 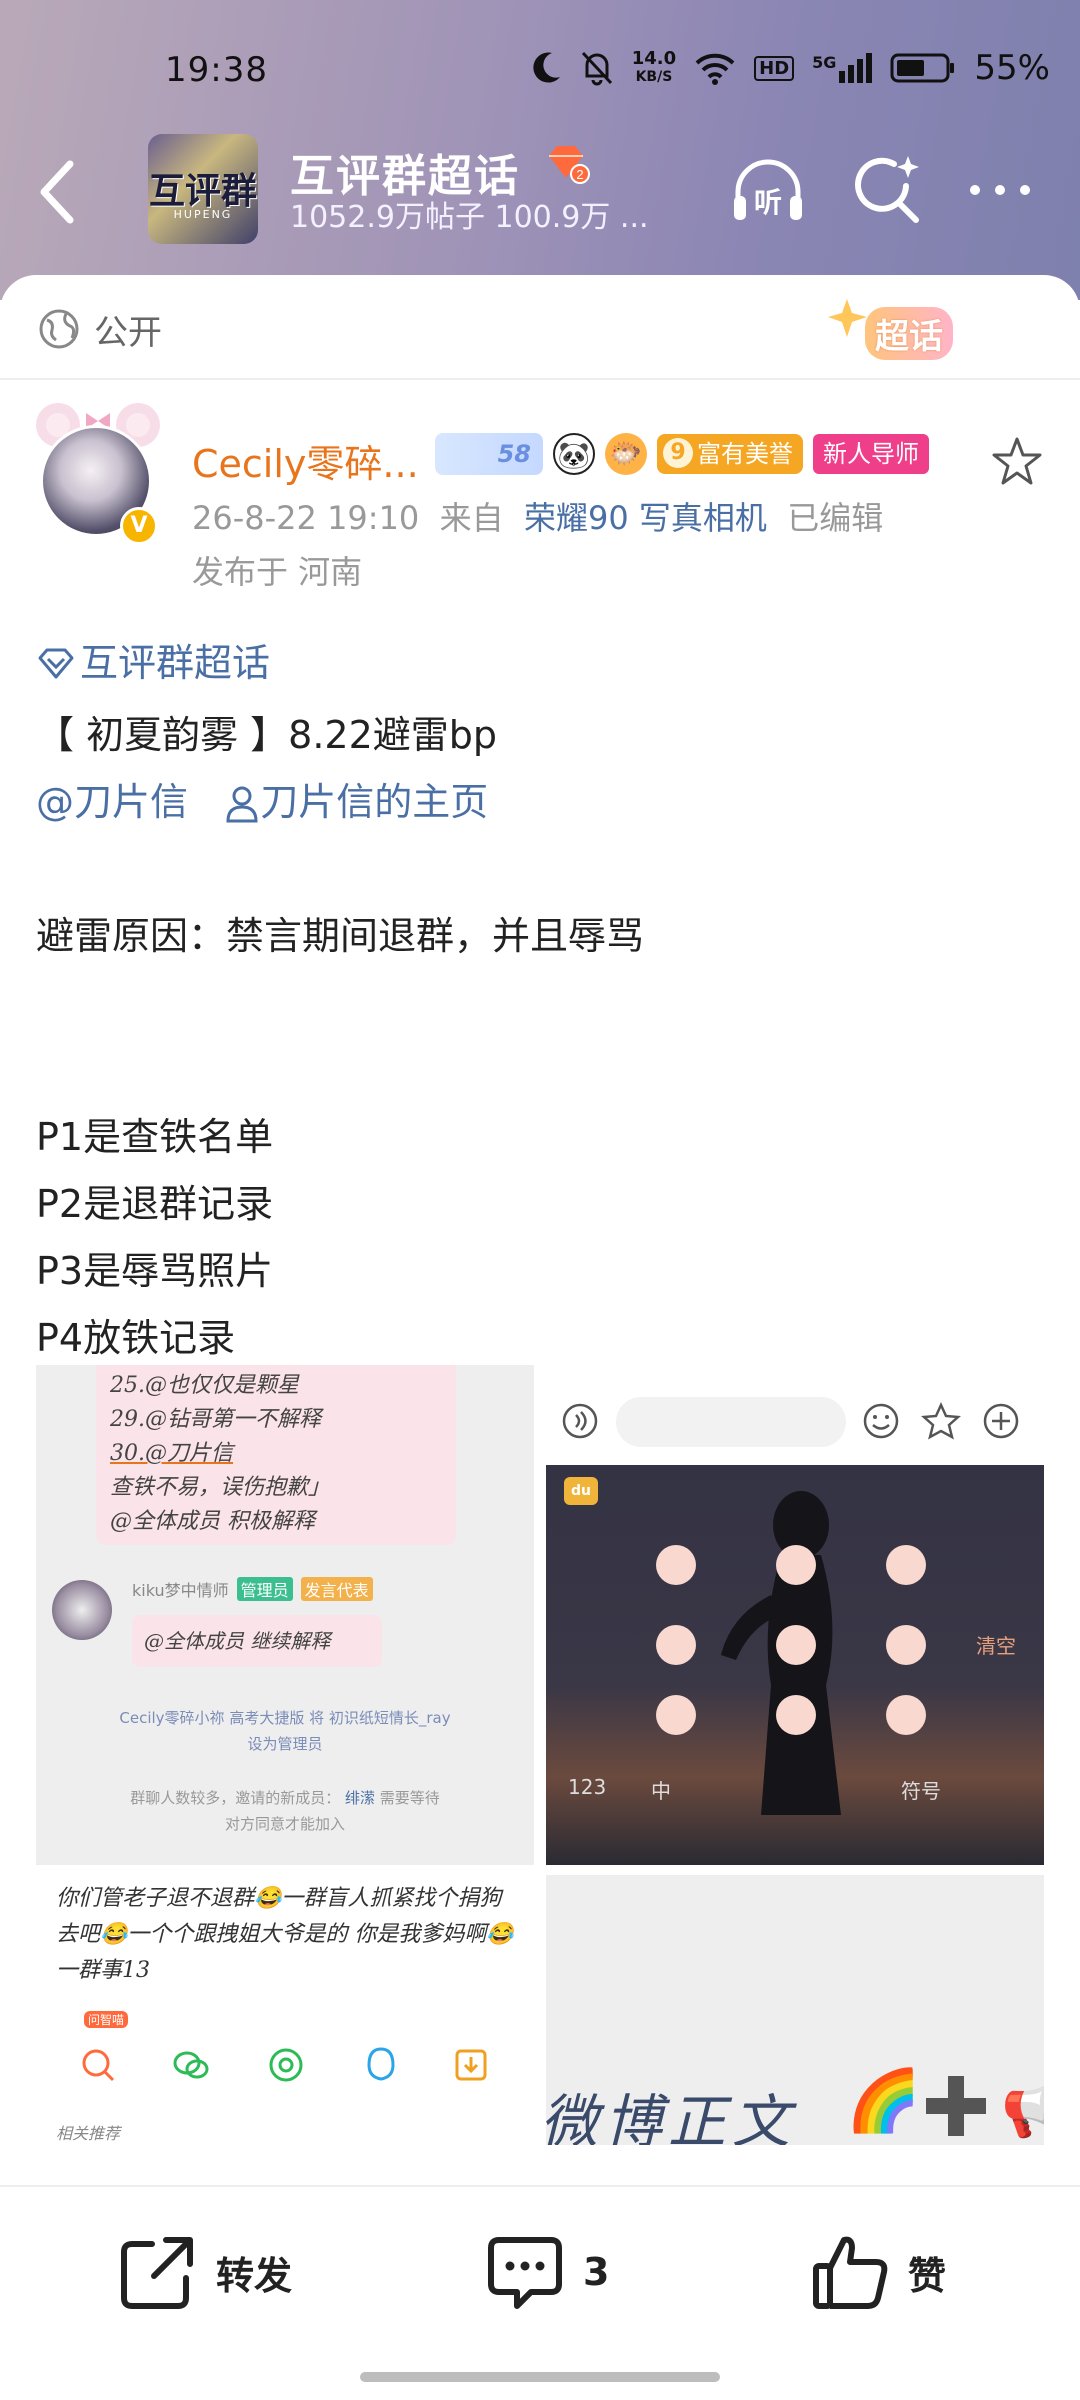 I want to click on comment-icon, so click(x=525, y=2273).